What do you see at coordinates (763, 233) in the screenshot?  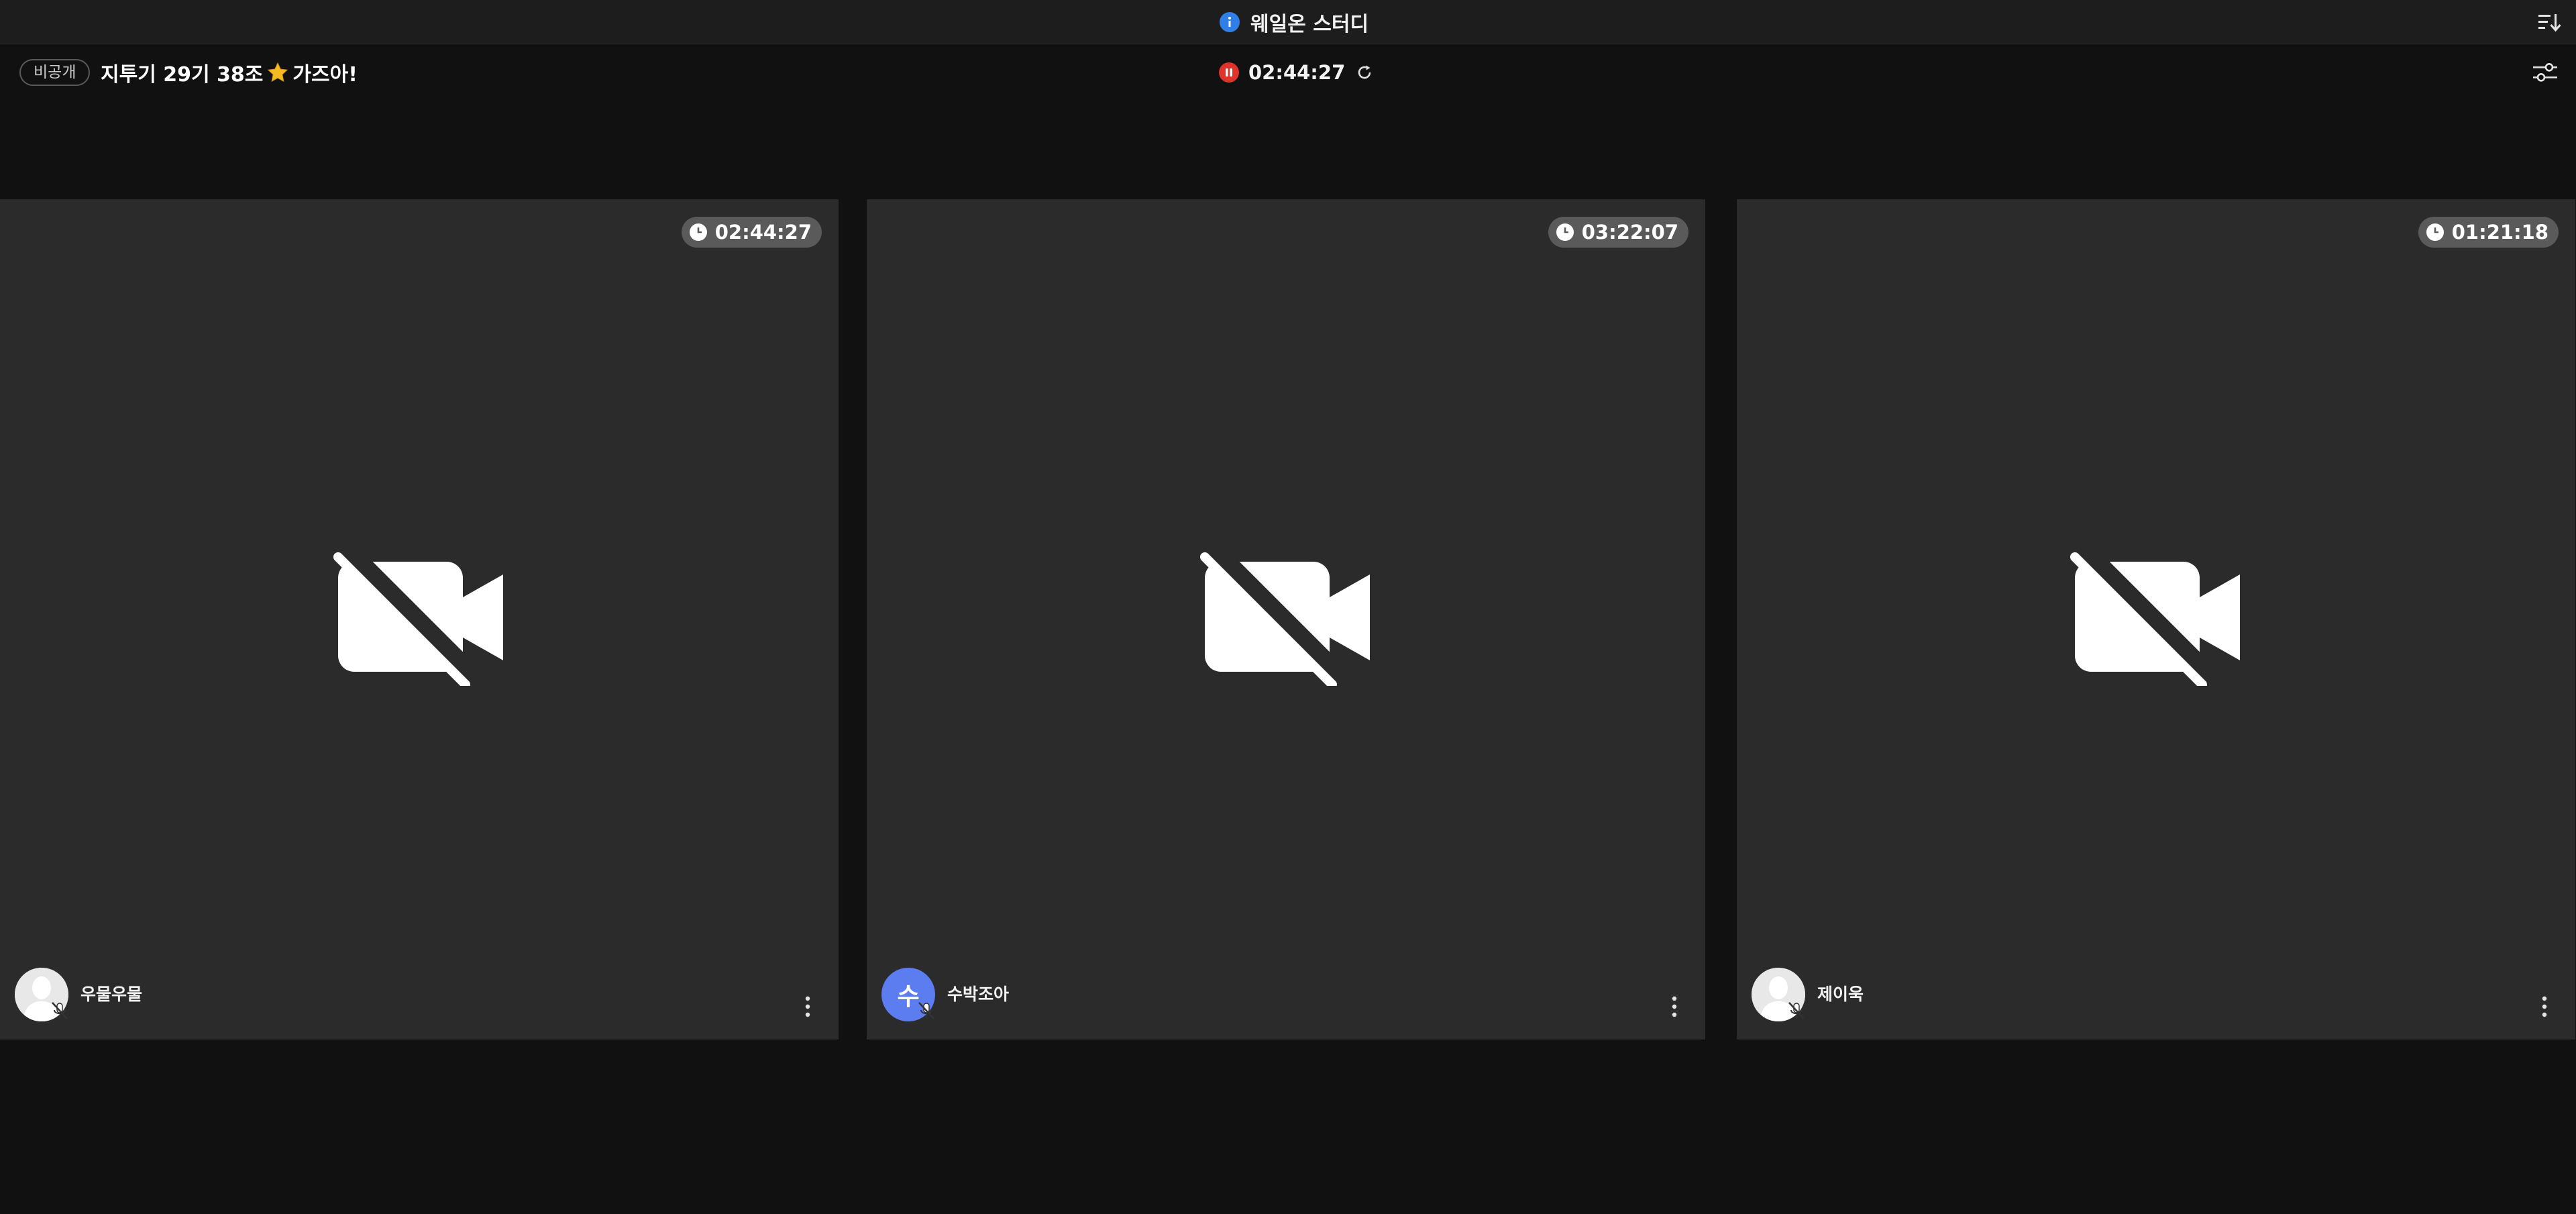 I see `study-time: 02:44:27` at bounding box center [763, 233].